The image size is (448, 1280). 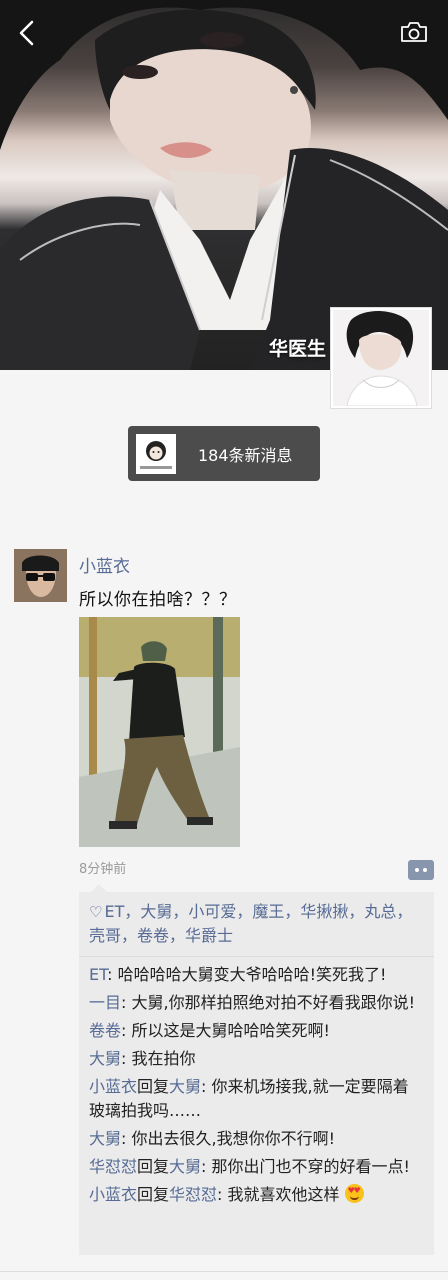 I want to click on comment-item: 大舅: 我在拍你, so click(x=256, y=1059).